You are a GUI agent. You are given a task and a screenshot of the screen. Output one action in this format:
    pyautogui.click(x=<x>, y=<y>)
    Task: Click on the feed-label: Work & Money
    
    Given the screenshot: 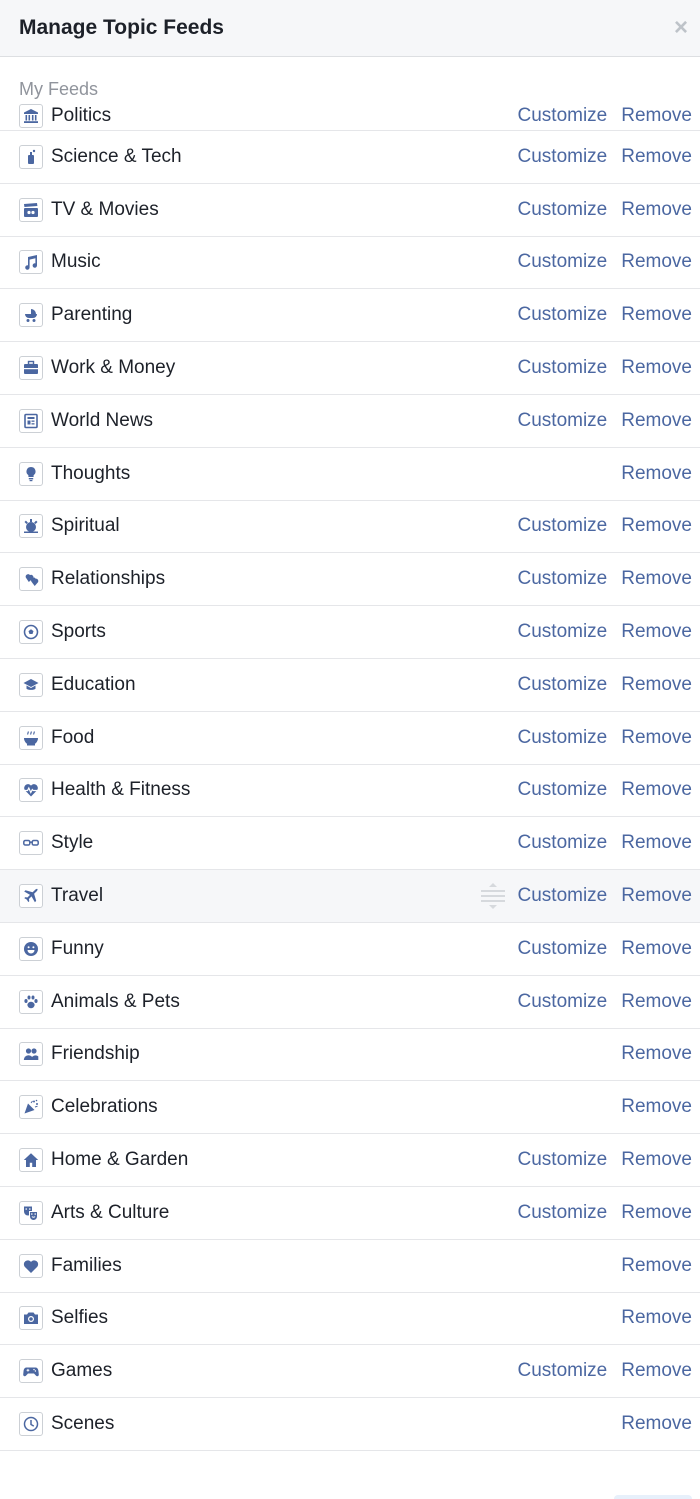 What is the action you would take?
    pyautogui.click(x=113, y=368)
    